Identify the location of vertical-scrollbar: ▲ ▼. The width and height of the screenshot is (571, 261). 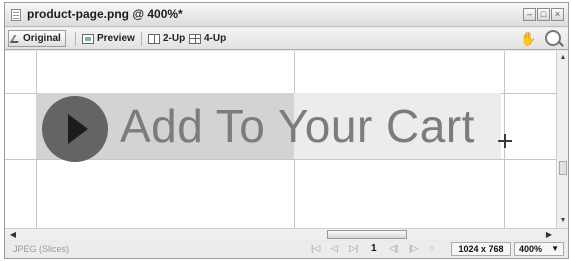
(562, 139).